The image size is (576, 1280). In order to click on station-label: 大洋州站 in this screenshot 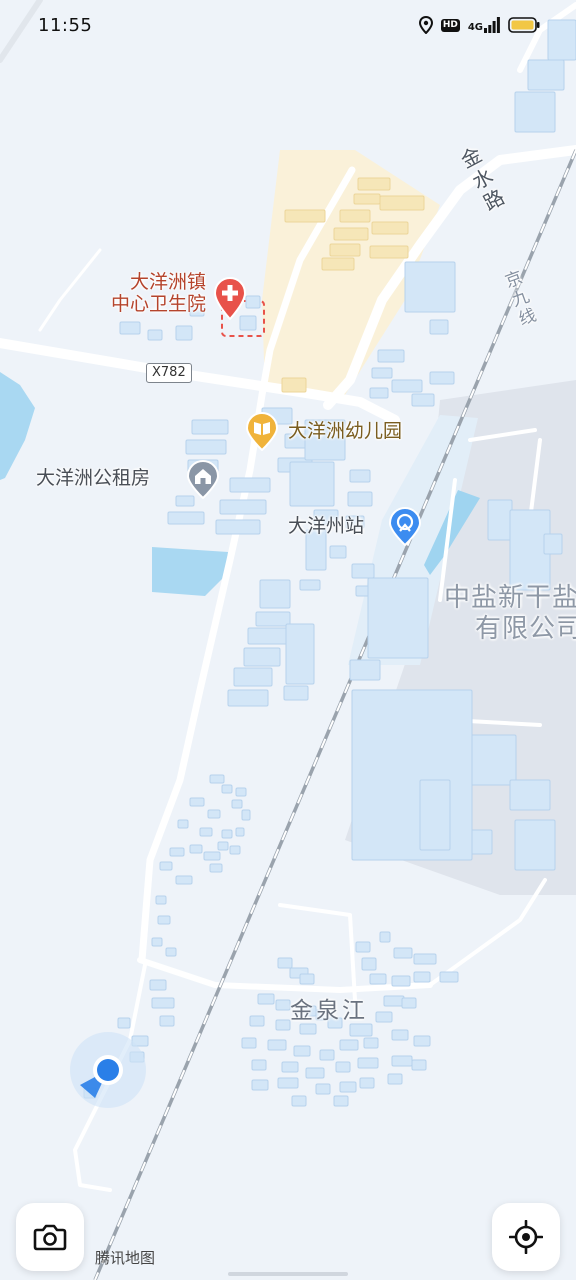, I will do `click(326, 526)`.